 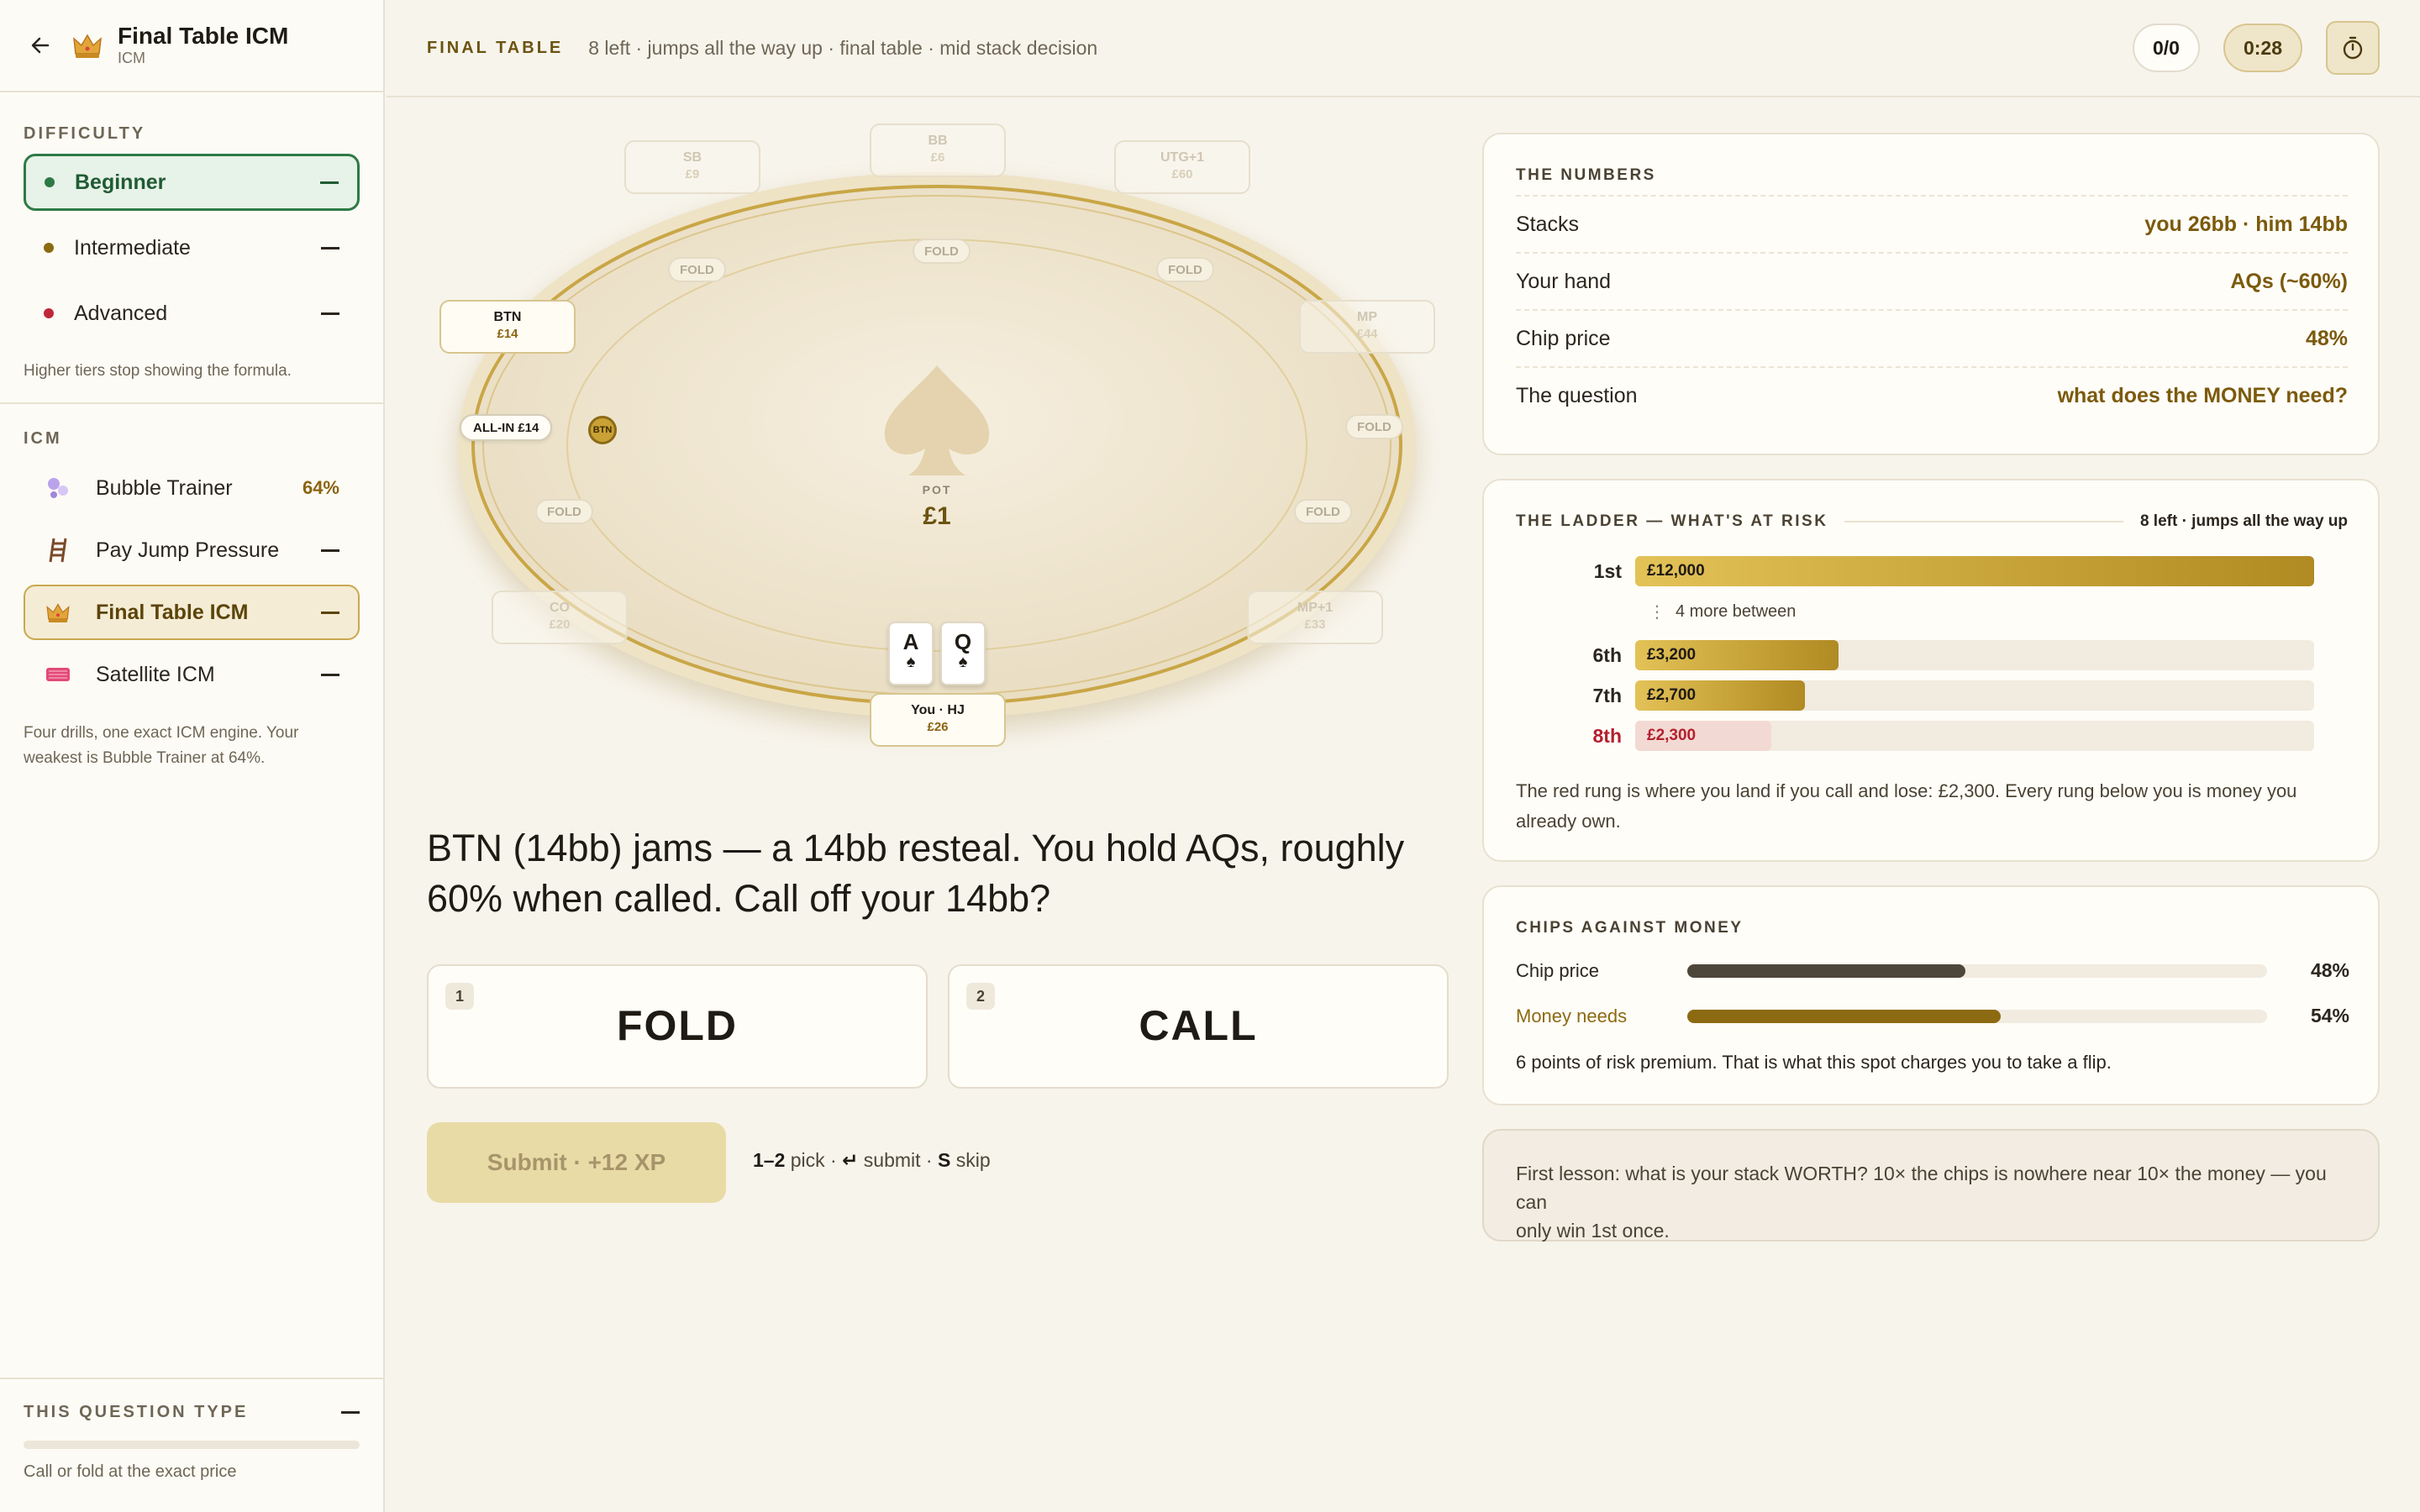 What do you see at coordinates (1607, 570) in the screenshot?
I see `rung-place: 1st` at bounding box center [1607, 570].